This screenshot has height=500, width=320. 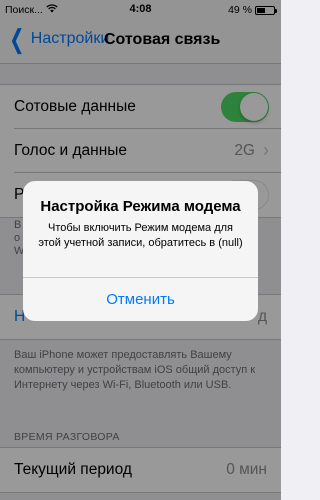 What do you see at coordinates (140, 206) in the screenshot?
I see `alert-title: Настройка Режима модема` at bounding box center [140, 206].